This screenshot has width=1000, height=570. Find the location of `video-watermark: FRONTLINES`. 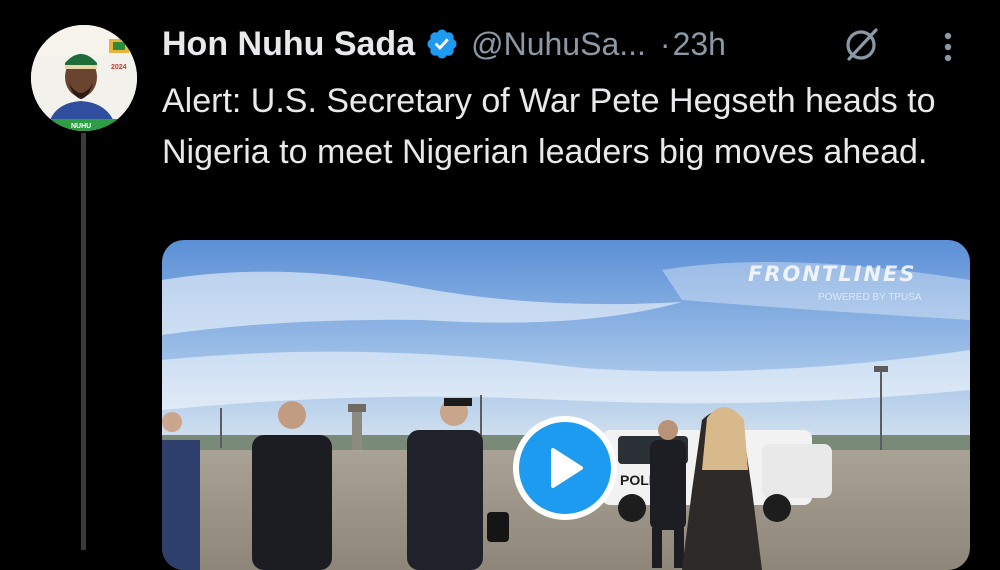

video-watermark: FRONTLINES is located at coordinates (832, 274).